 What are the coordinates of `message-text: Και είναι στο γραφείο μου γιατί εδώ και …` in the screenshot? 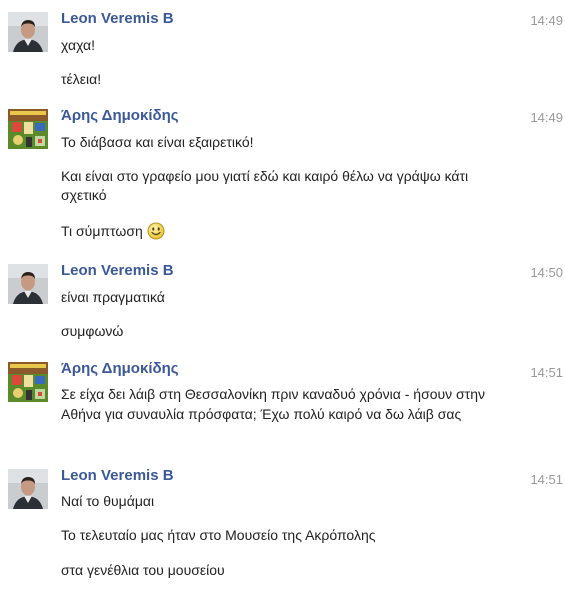 It's located at (265, 185).